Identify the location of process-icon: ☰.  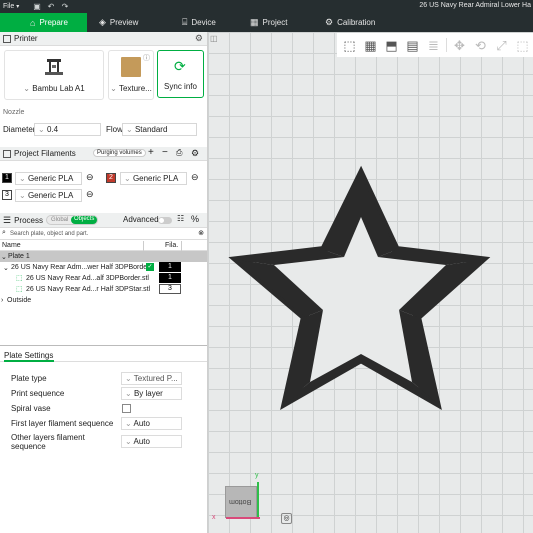
(7, 219).